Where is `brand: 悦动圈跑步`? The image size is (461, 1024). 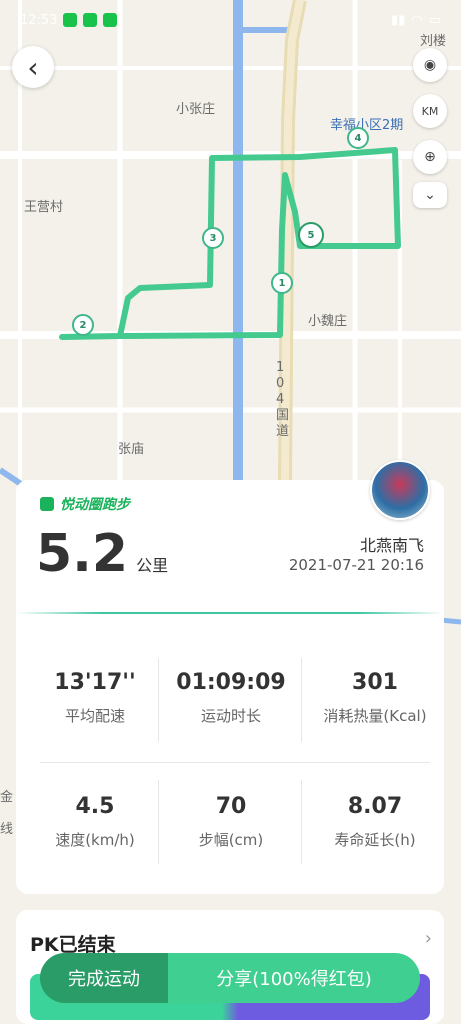
brand: 悦动圈跑步 is located at coordinates (85, 504).